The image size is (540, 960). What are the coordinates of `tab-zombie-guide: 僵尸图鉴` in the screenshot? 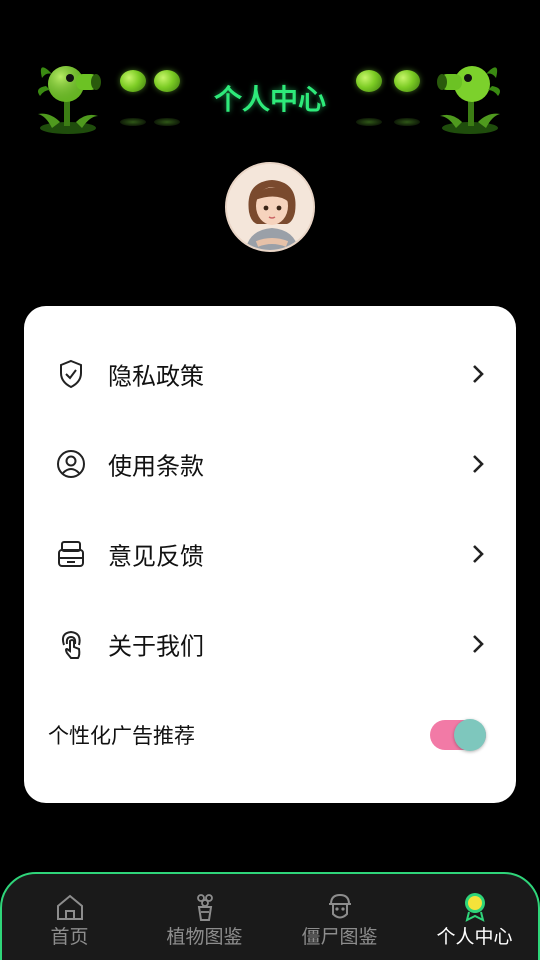 It's located at (339, 917).